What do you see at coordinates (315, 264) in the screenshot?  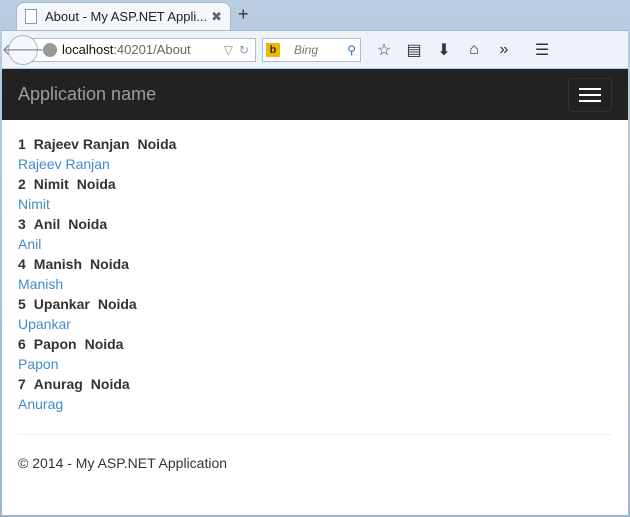 I see `person-row: 4 Manish Noida` at bounding box center [315, 264].